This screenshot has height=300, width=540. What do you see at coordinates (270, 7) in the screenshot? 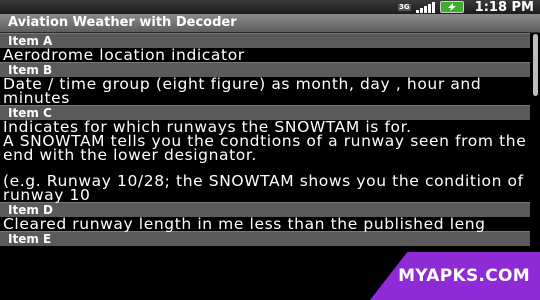
I see `status-bar: 3G 1:18 PM` at bounding box center [270, 7].